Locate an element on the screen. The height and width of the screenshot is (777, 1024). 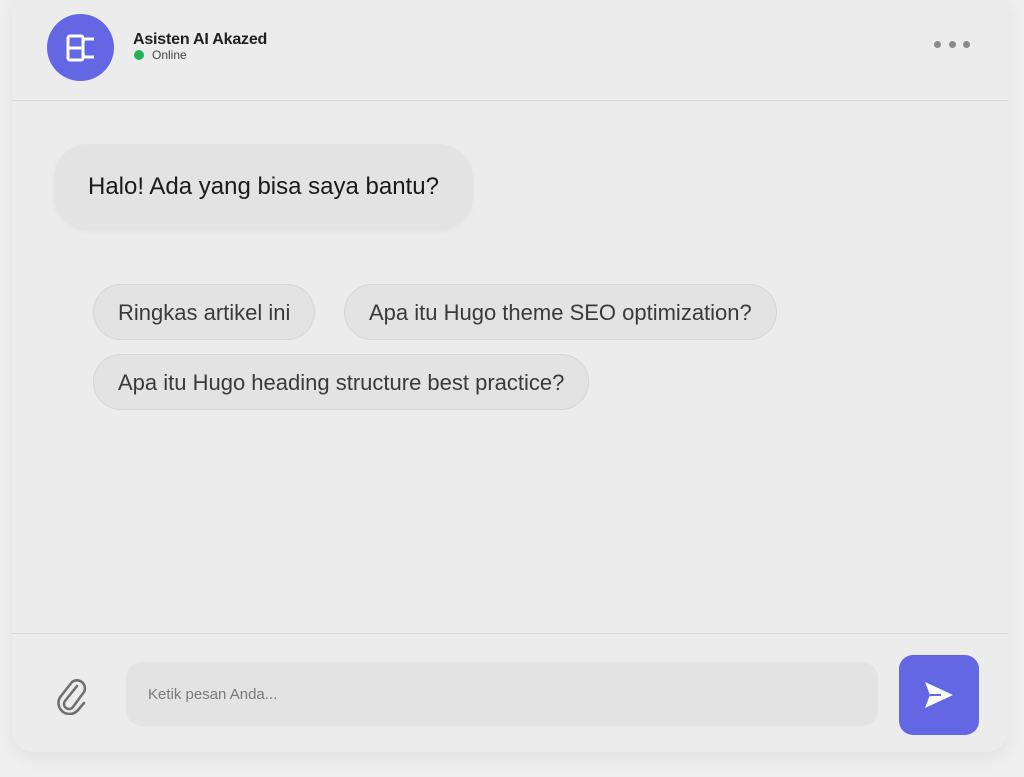
online-status: Online is located at coordinates (160, 55).